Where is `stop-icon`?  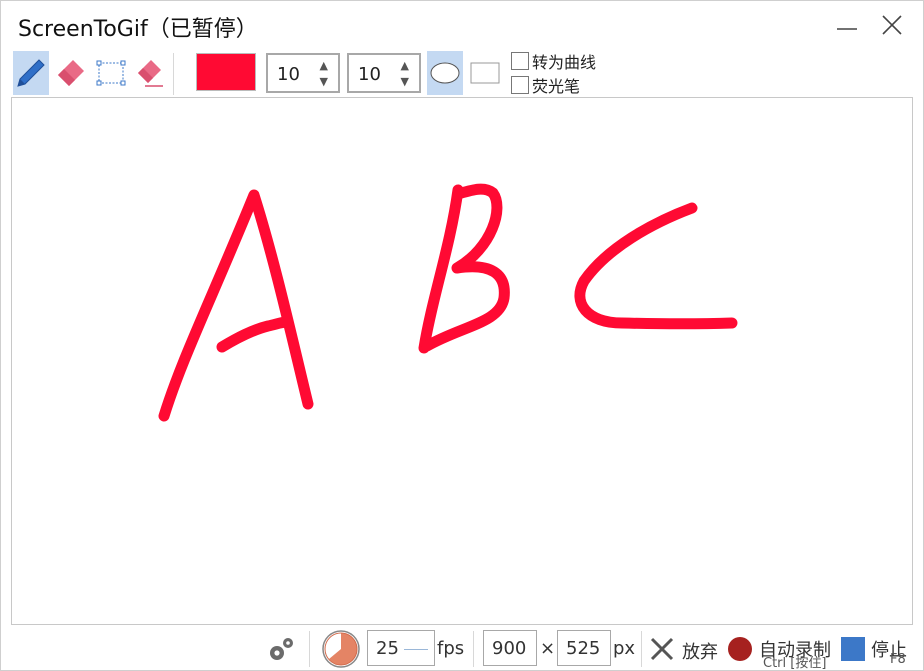
stop-icon is located at coordinates (853, 649).